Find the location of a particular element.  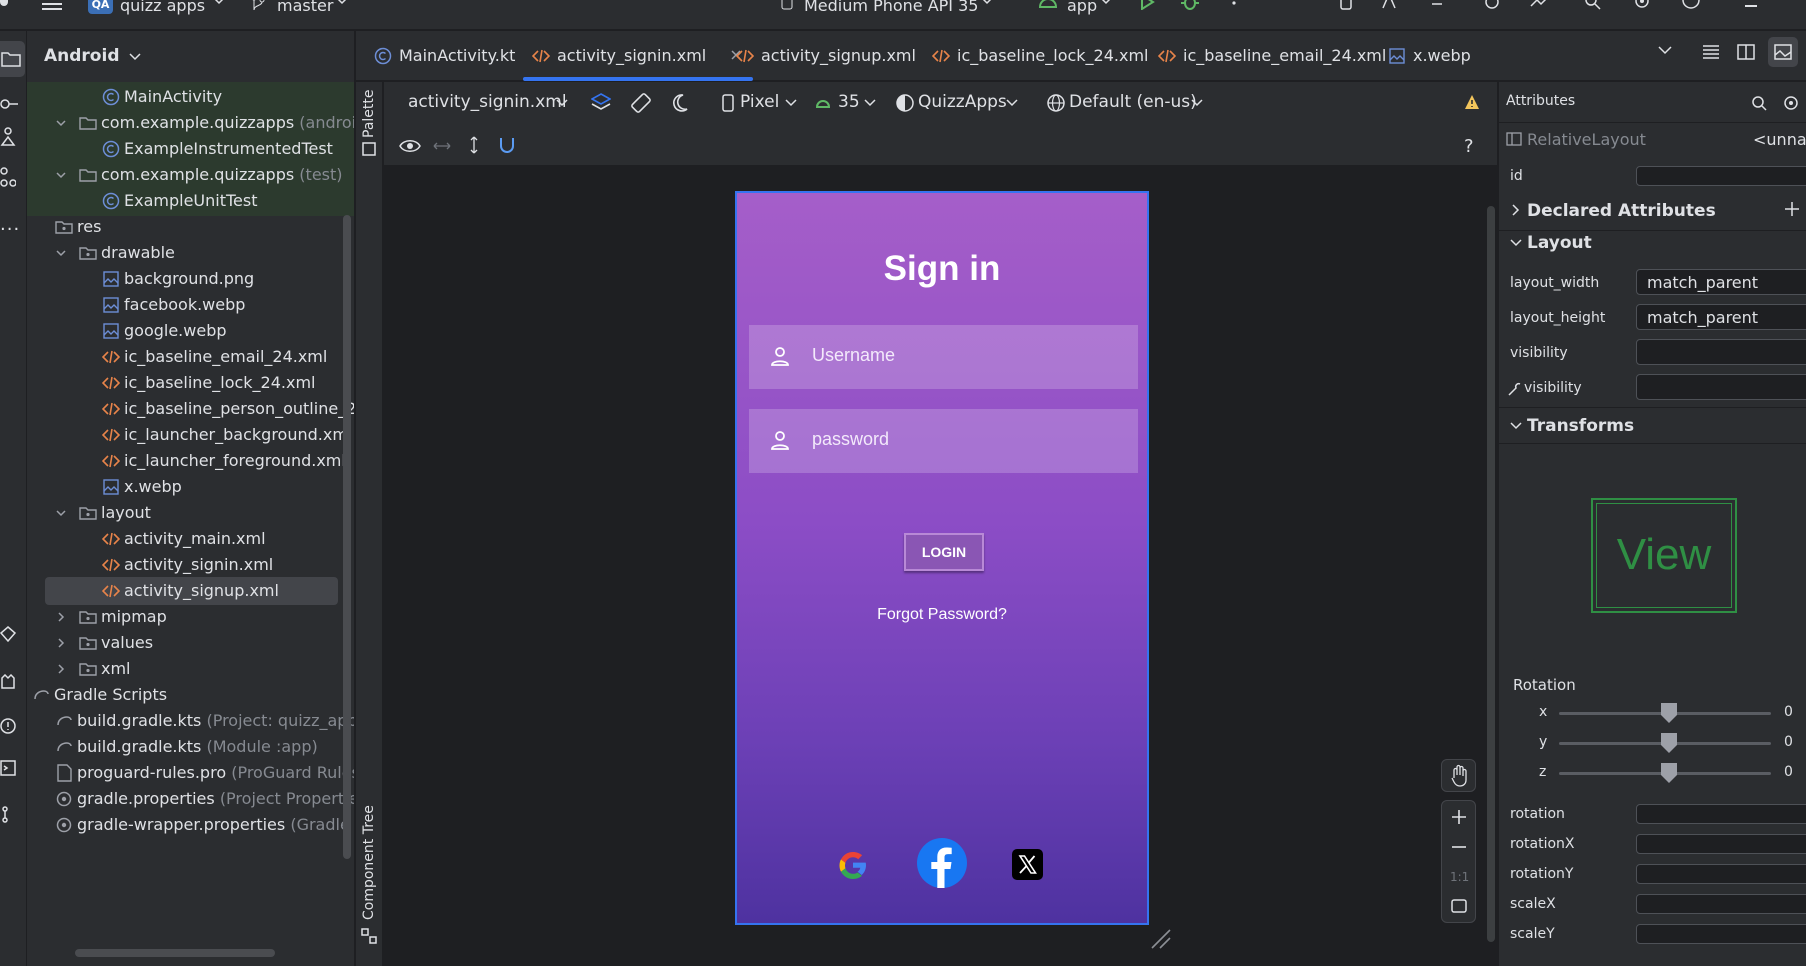

rotation-z-slider is located at coordinates (1665, 773).